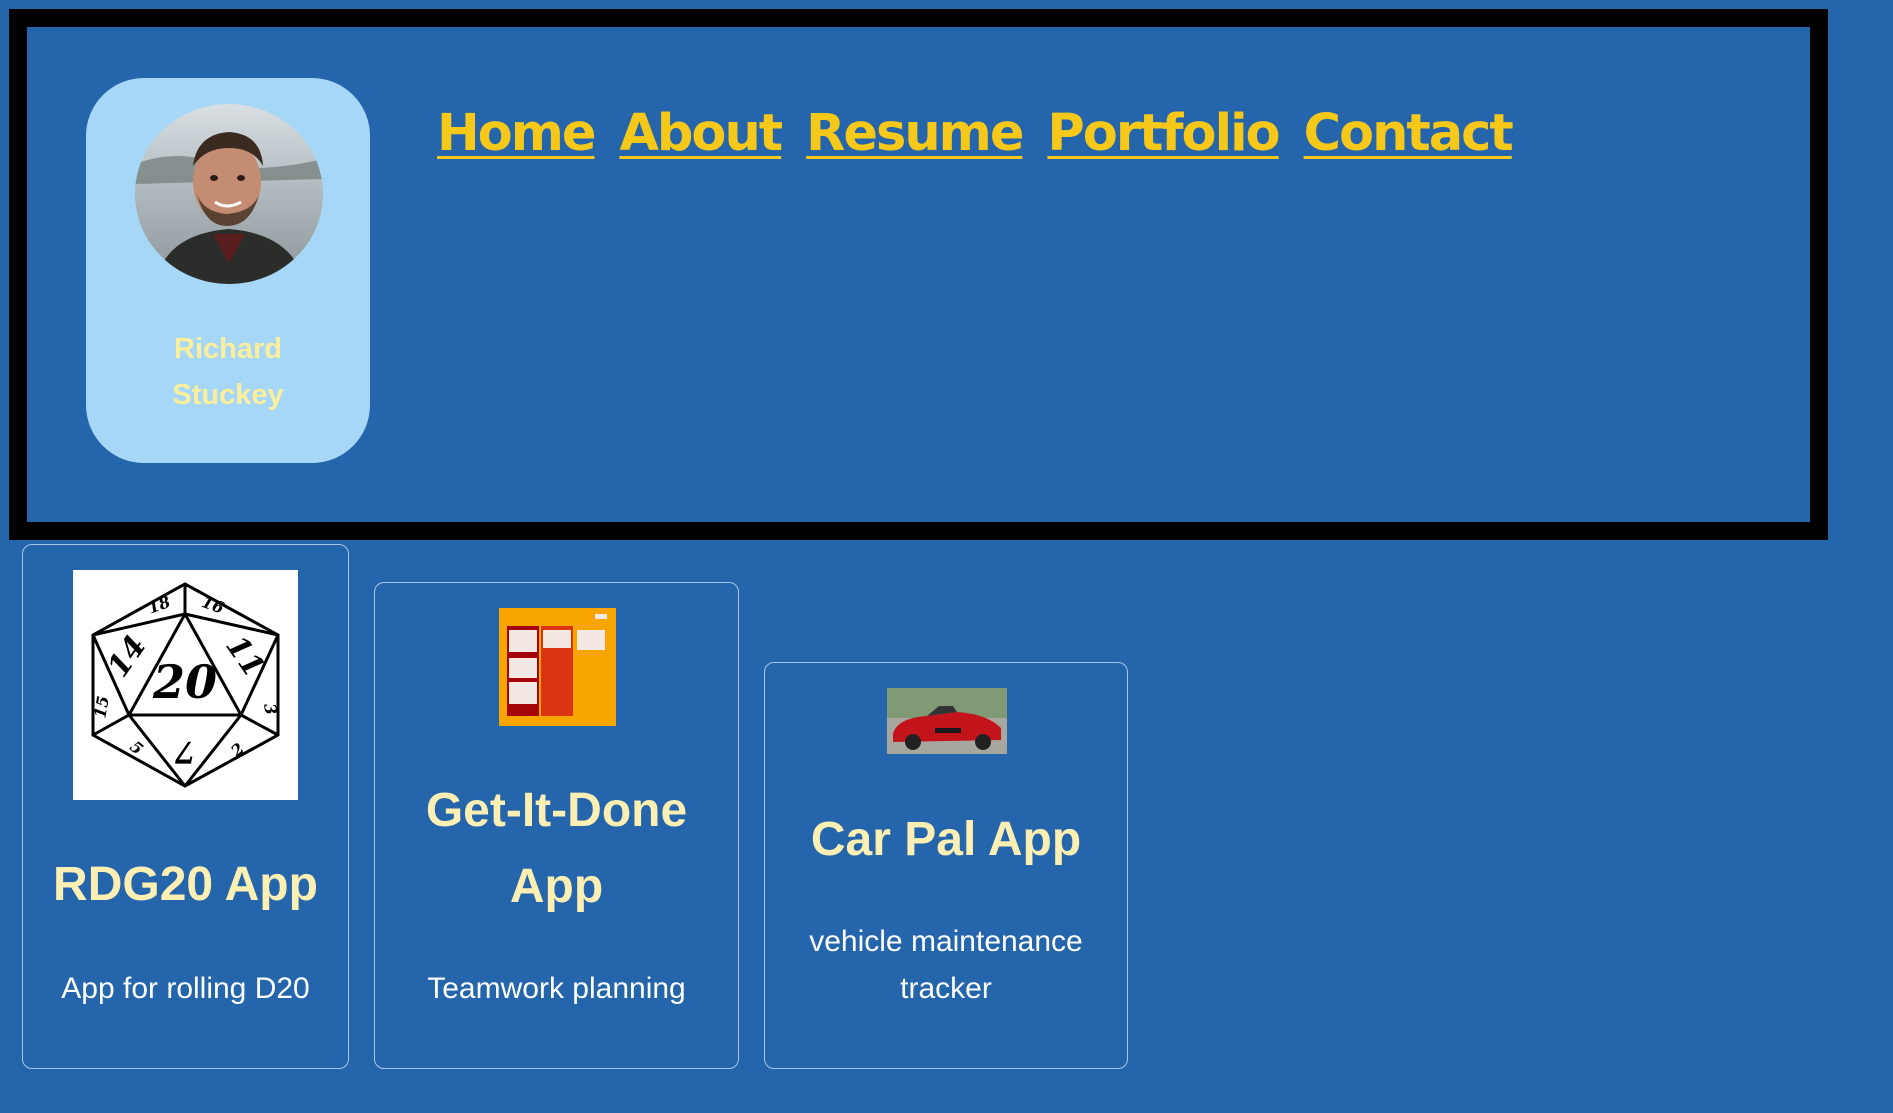 Image resolution: width=1893 pixels, height=1113 pixels. What do you see at coordinates (701, 134) in the screenshot?
I see `nav-link-about: About` at bounding box center [701, 134].